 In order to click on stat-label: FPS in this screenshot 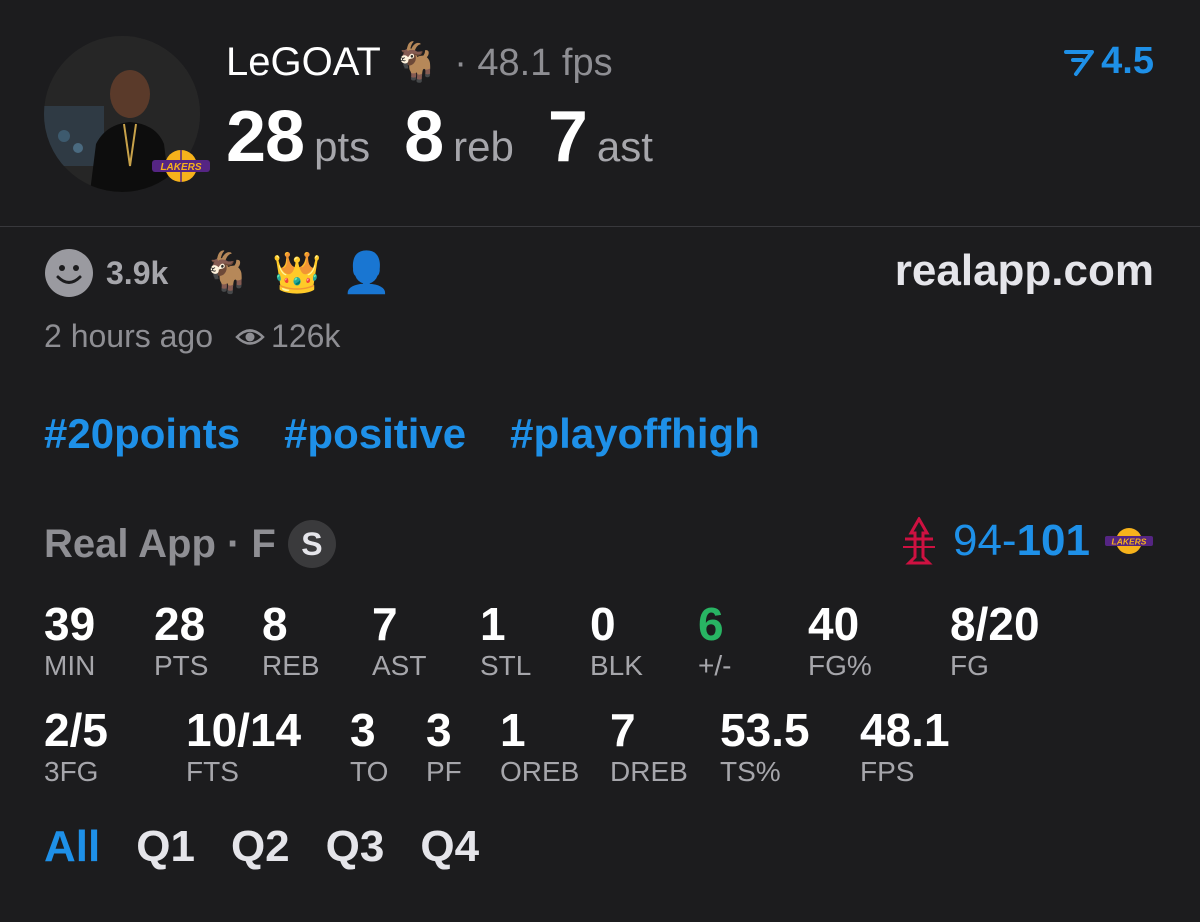, I will do `click(887, 771)`.